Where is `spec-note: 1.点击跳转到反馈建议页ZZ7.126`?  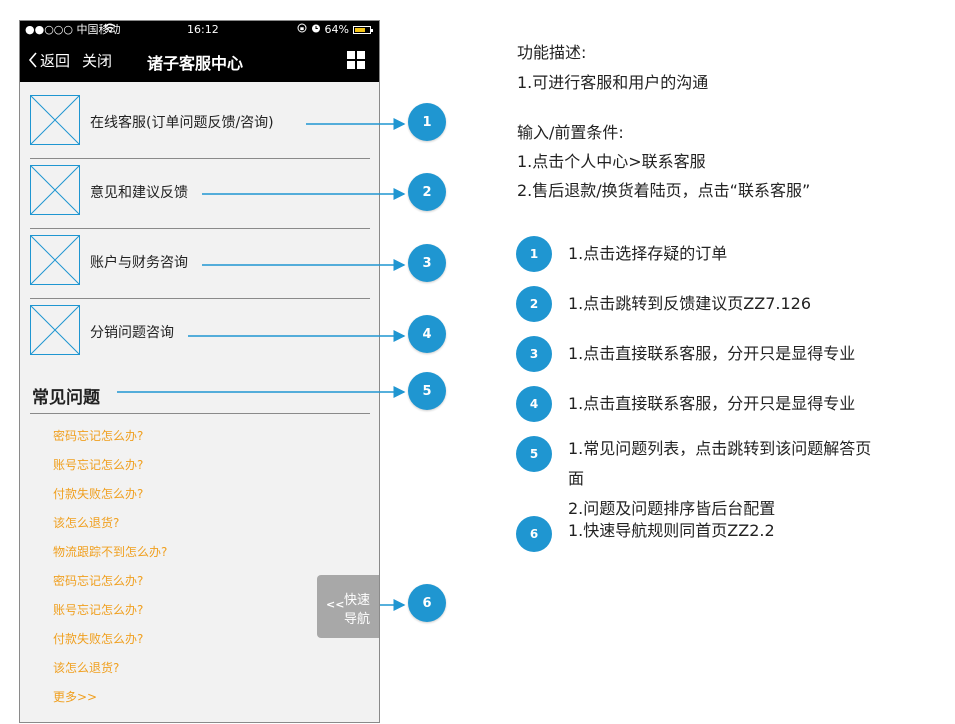 spec-note: 1.点击跳转到反馈建议页ZZ7.126 is located at coordinates (689, 303).